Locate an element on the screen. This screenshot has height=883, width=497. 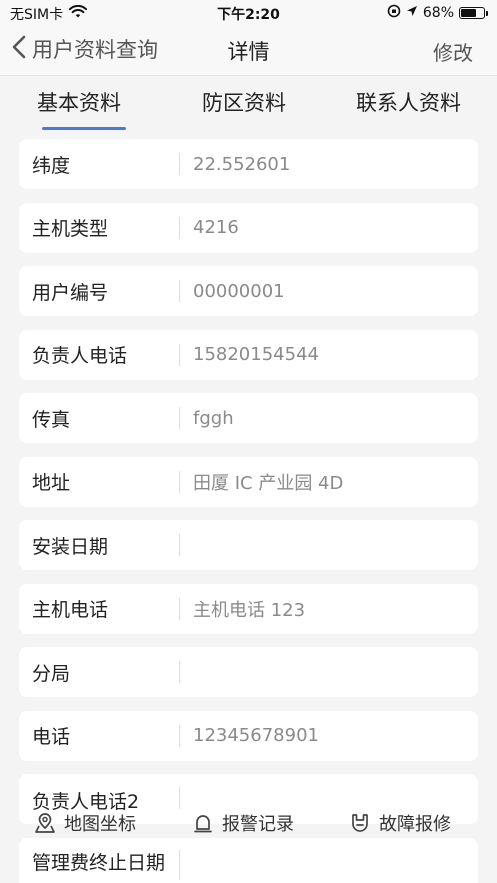
toolbar-label: 故障报修 is located at coordinates (415, 824).